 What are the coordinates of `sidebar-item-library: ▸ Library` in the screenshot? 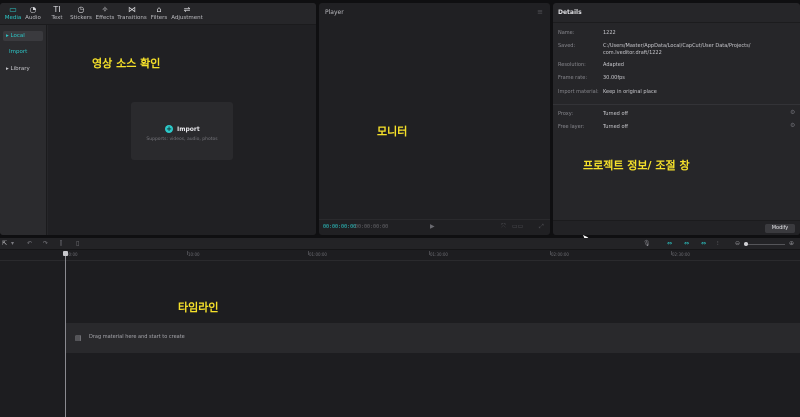 It's located at (23, 69).